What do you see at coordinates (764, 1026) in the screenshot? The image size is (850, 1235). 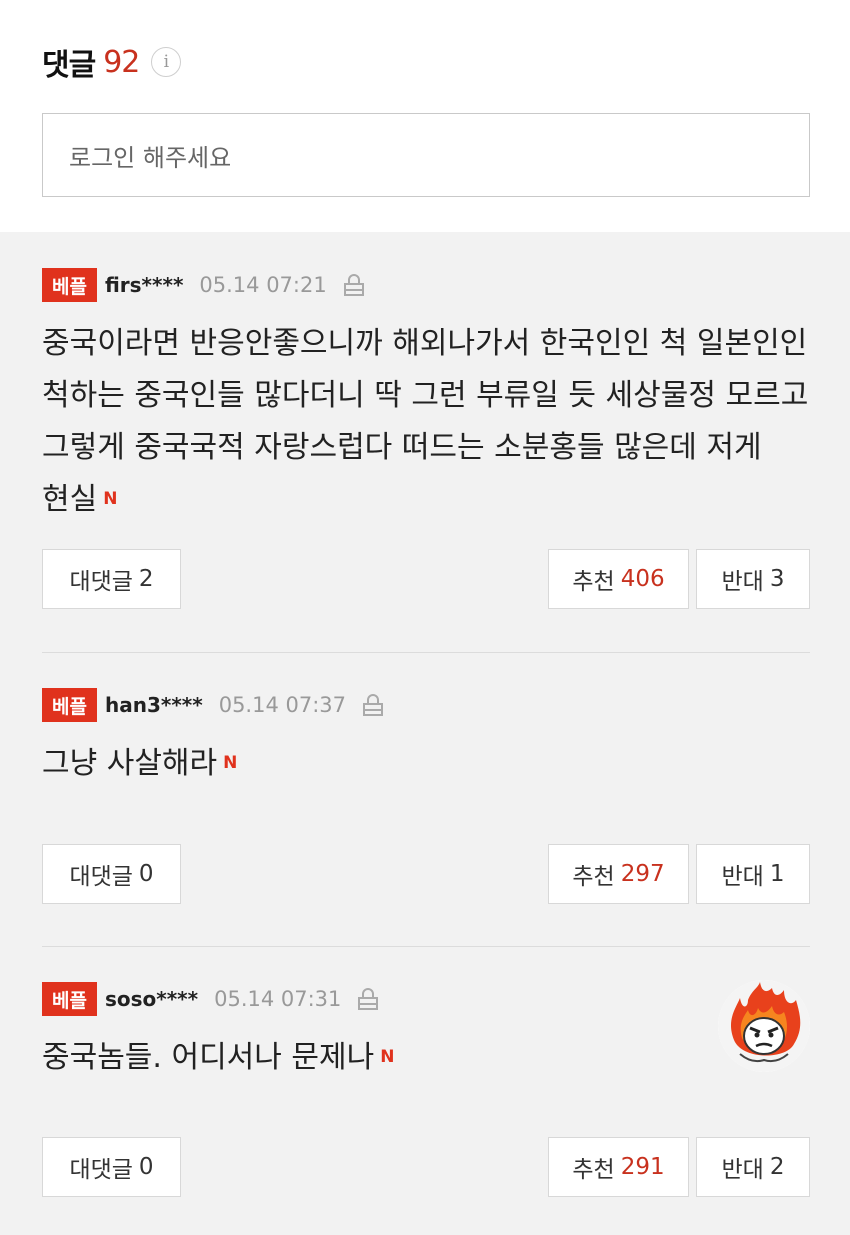 I see `flame-angry-face-icon` at bounding box center [764, 1026].